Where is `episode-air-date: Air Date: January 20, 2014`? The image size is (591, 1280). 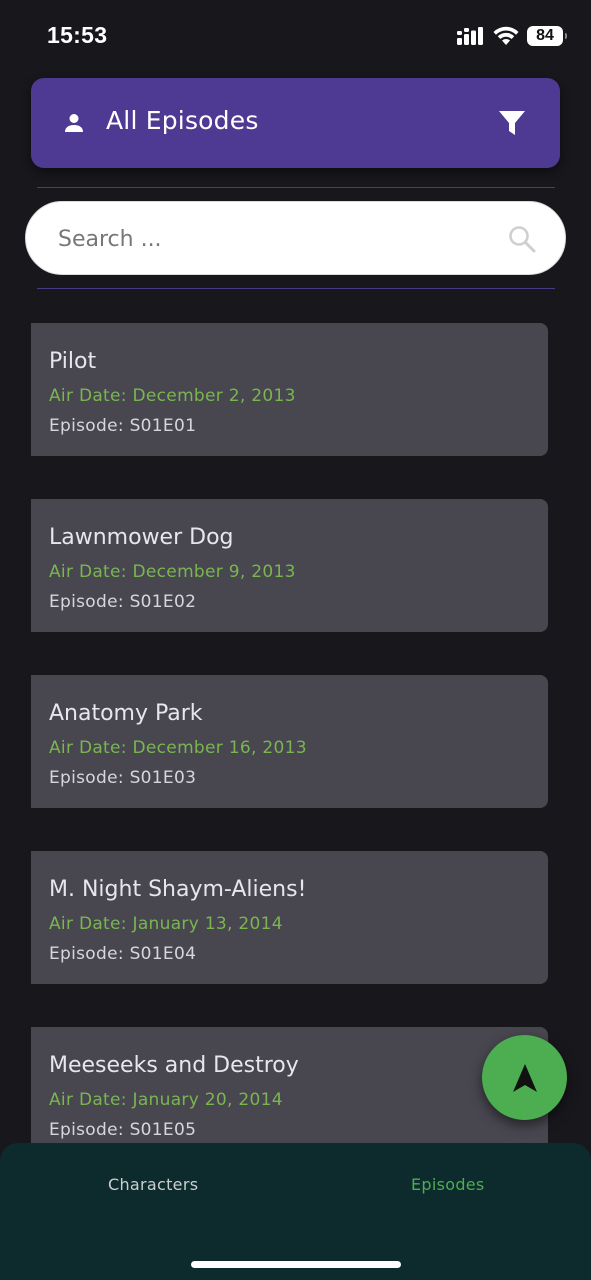 episode-air-date: Air Date: January 20, 2014 is located at coordinates (166, 1100).